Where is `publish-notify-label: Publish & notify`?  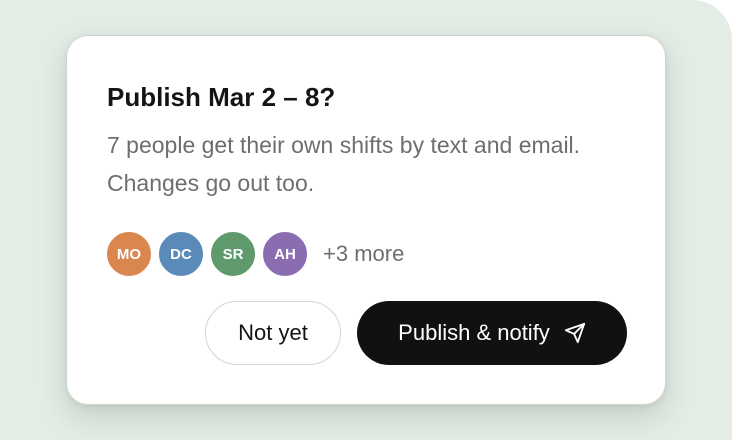 publish-notify-label: Publish & notify is located at coordinates (474, 332).